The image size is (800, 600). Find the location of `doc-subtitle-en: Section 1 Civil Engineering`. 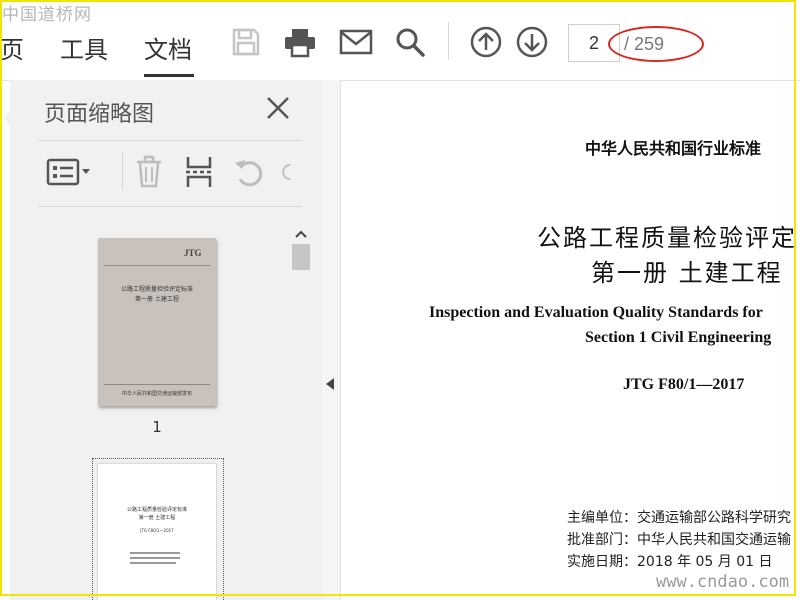

doc-subtitle-en: Section 1 Civil Engineering is located at coordinates (678, 337).